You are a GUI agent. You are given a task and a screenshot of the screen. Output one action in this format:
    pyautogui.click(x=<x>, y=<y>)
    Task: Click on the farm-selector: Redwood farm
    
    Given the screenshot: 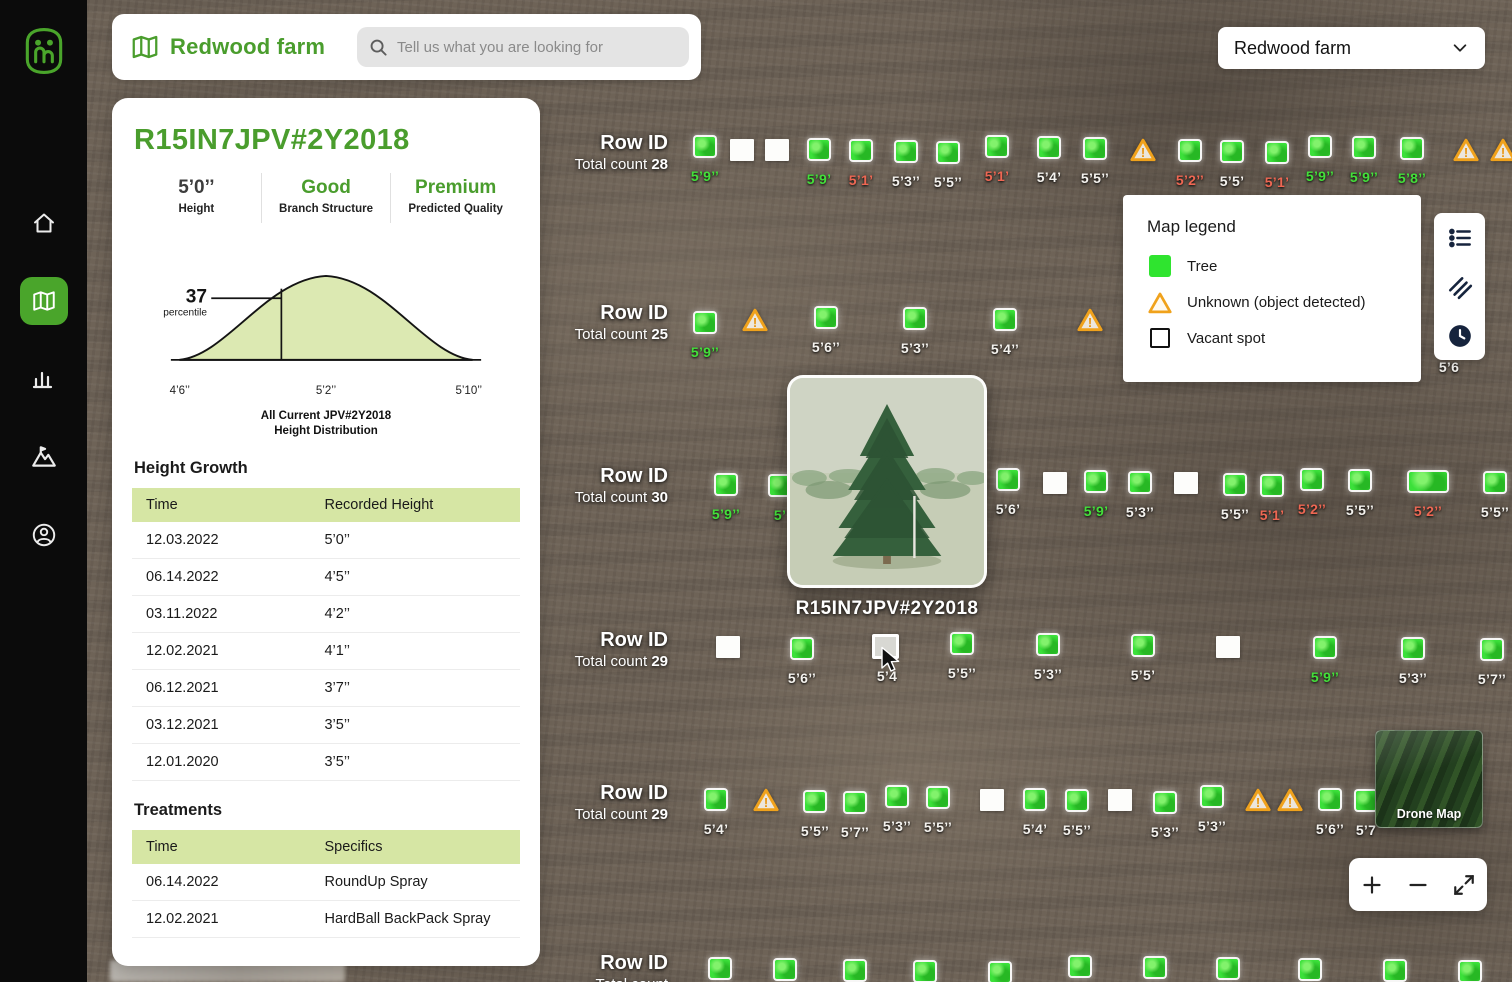 What is the action you would take?
    pyautogui.click(x=1351, y=48)
    